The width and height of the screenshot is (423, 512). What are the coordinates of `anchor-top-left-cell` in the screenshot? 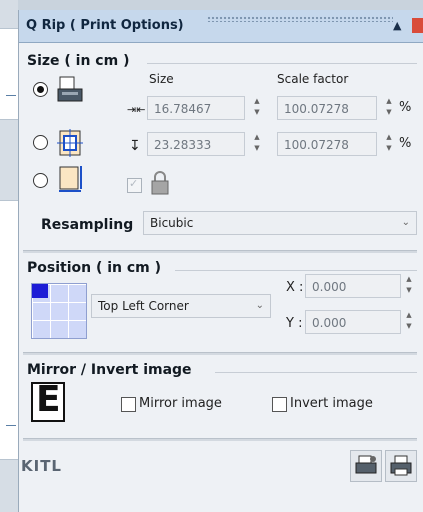 It's located at (40, 291).